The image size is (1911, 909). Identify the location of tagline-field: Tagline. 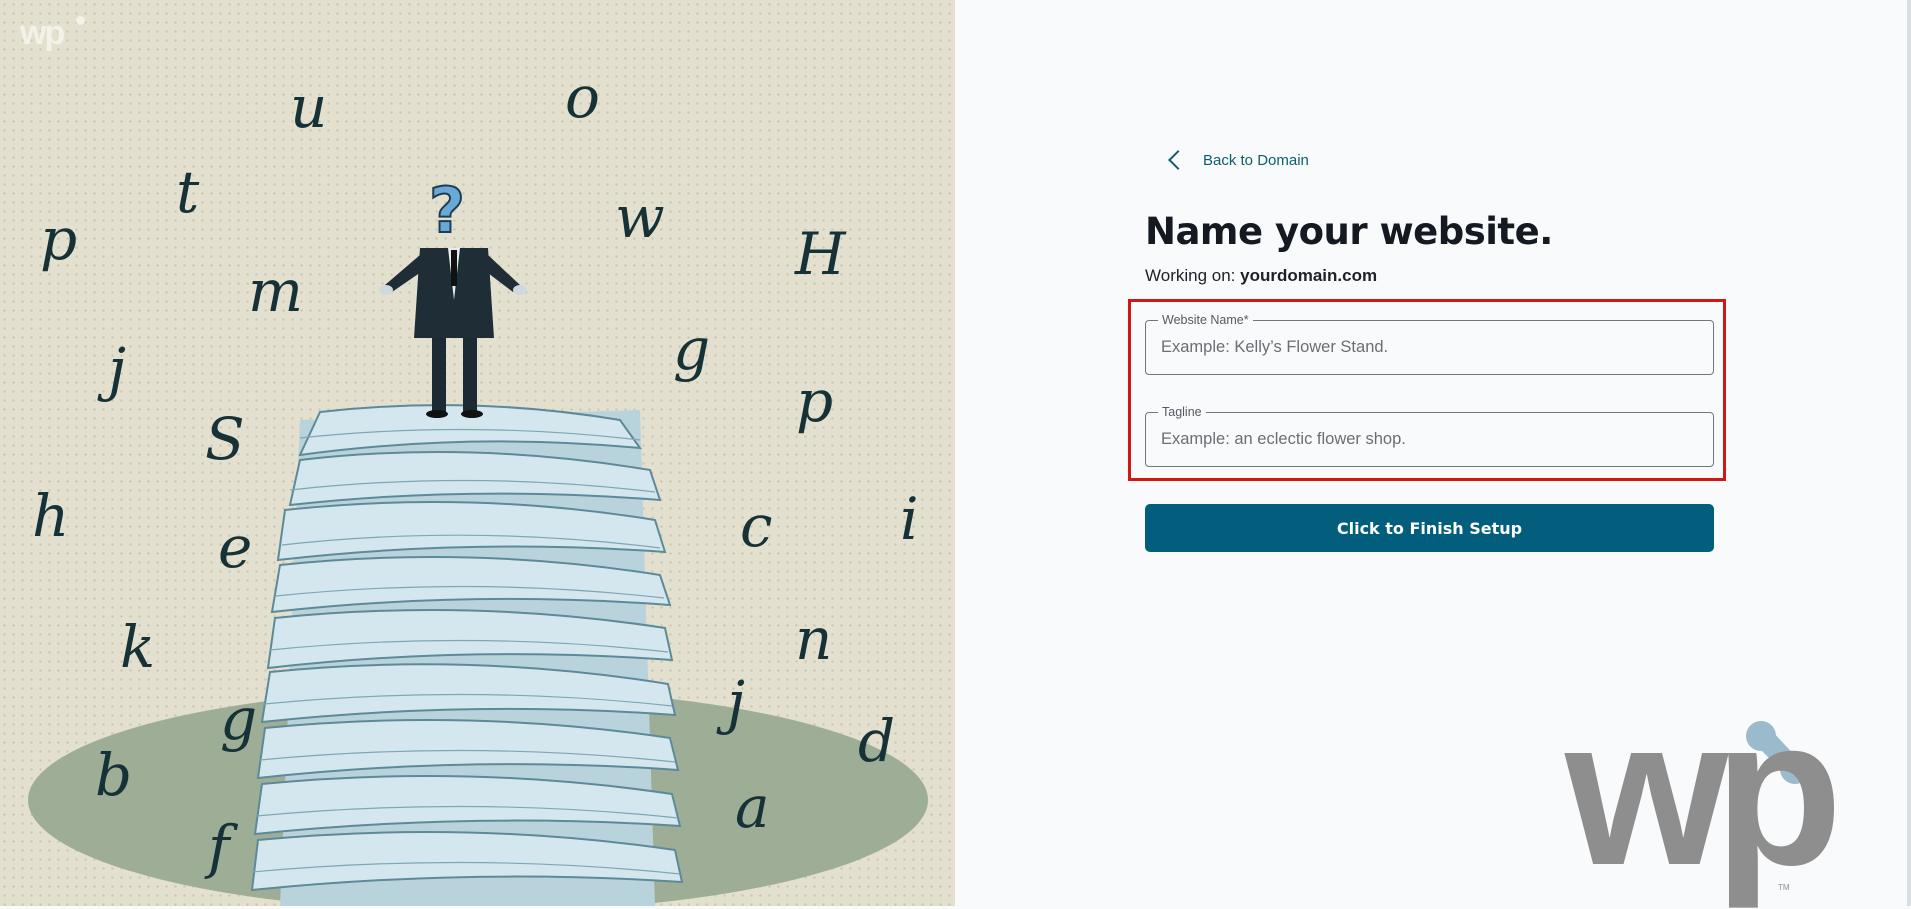
(1429, 435).